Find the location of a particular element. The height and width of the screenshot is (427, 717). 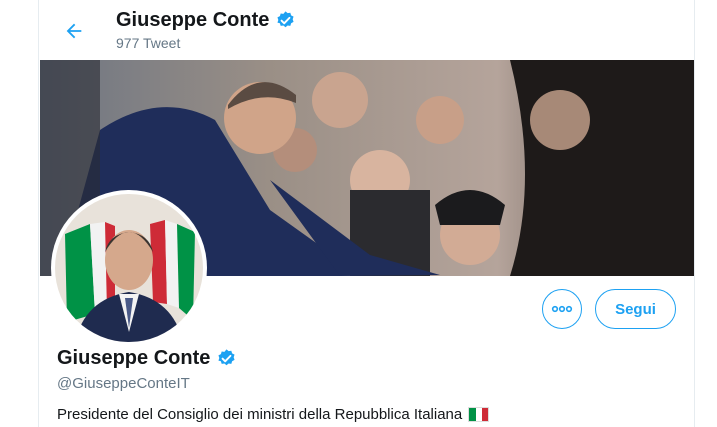

avatar-photo is located at coordinates (129, 268).